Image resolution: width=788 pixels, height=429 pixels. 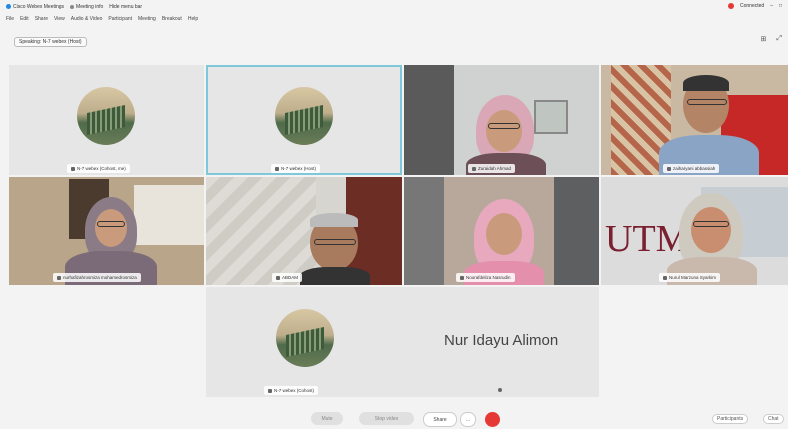 I want to click on participant-label: zaiharyani abbassiah, so click(x=691, y=168).